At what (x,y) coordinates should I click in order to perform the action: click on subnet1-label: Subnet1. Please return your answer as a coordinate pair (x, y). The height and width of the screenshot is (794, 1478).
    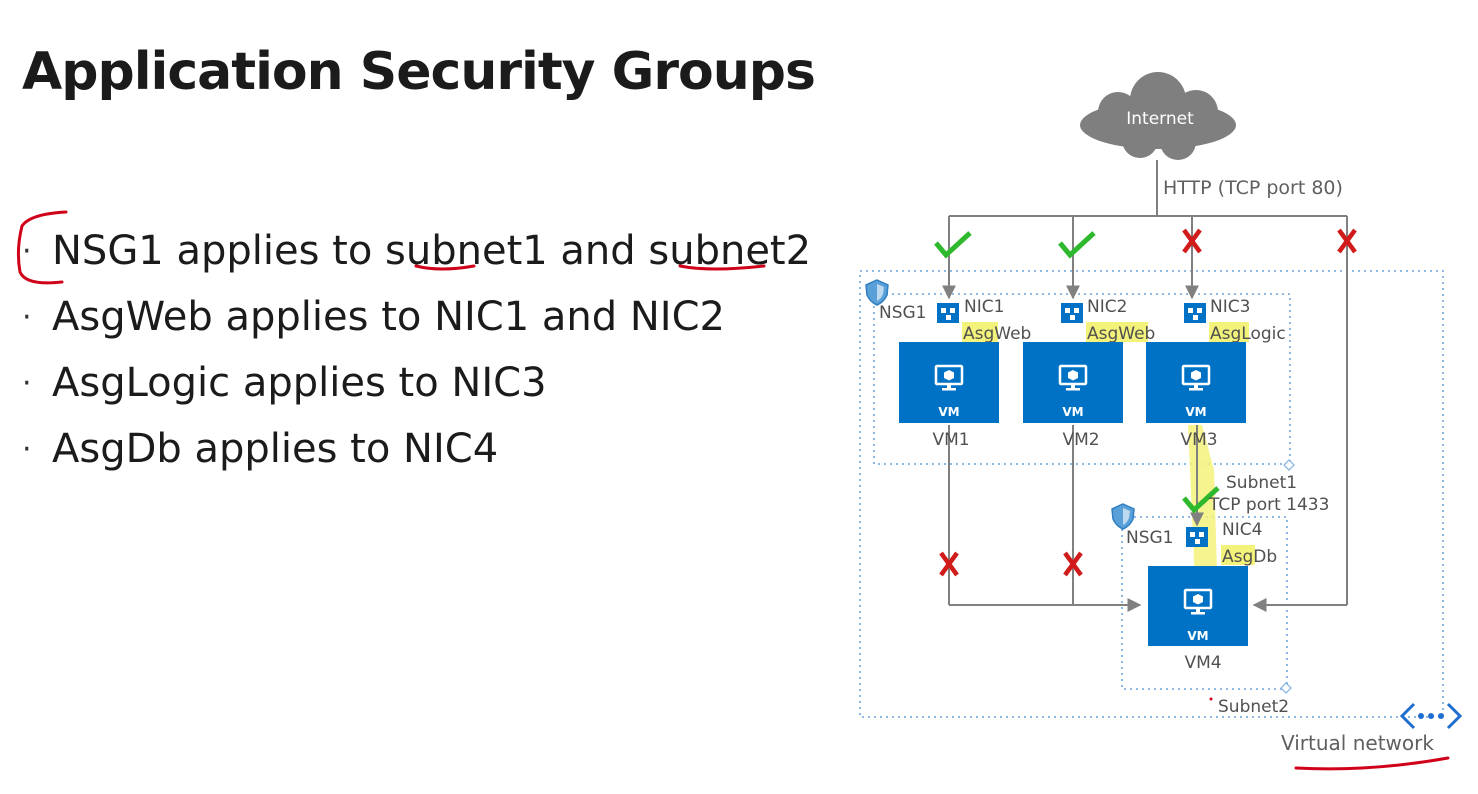
    Looking at the image, I should click on (1261, 483).